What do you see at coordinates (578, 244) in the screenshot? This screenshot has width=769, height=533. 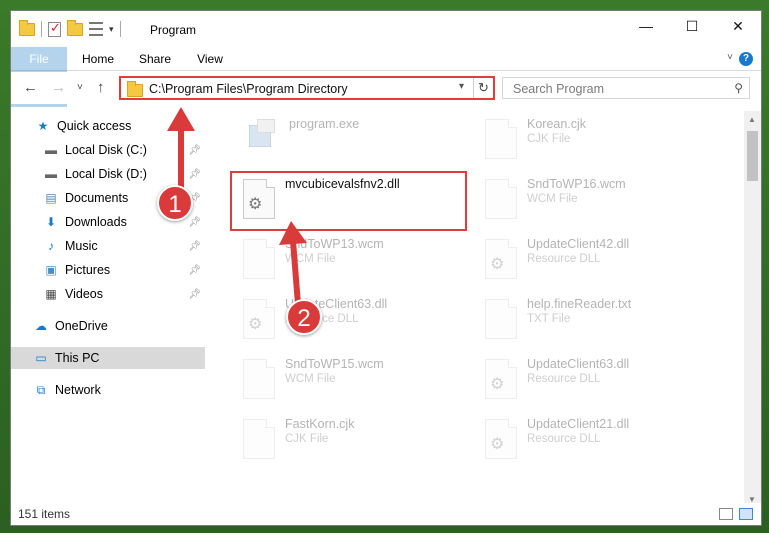 I see `file-name: UpdateClient42.dll` at bounding box center [578, 244].